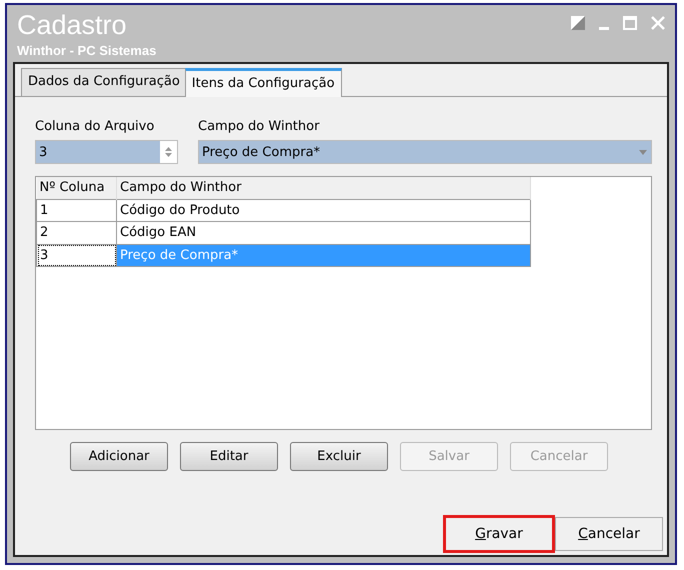  What do you see at coordinates (425, 152) in the screenshot?
I see `field-dropdown: Preço de Compra*` at bounding box center [425, 152].